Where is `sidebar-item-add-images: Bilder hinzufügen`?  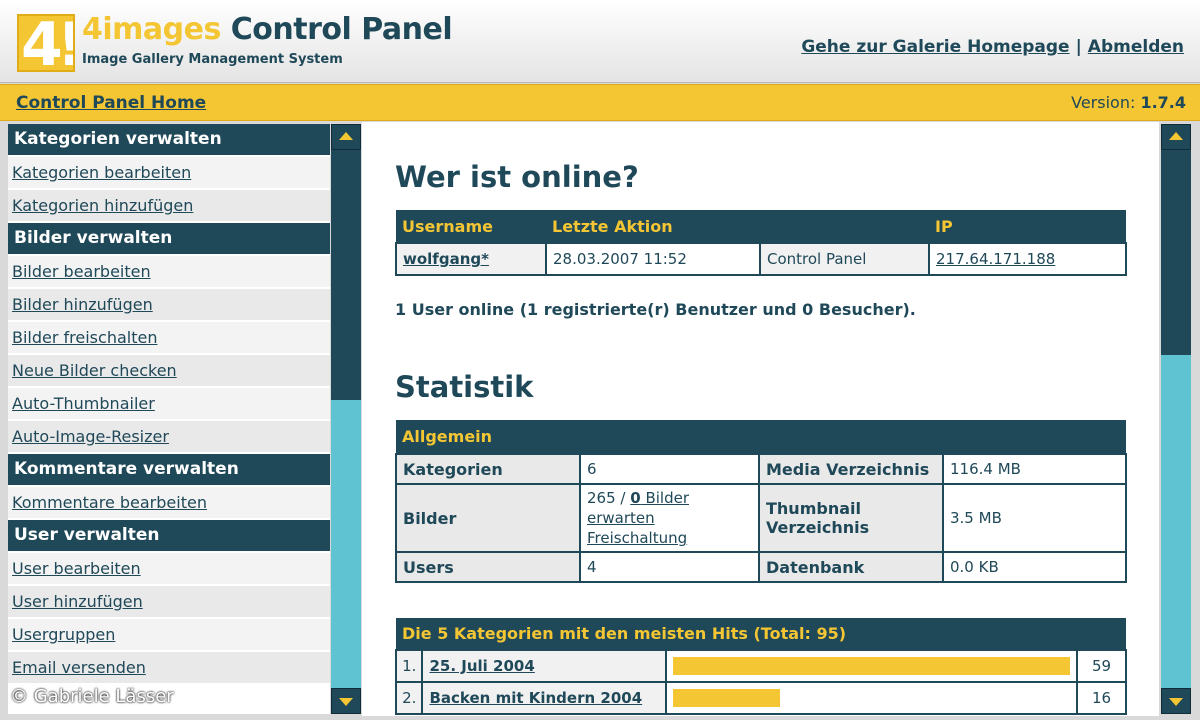 sidebar-item-add-images: Bilder hinzufügen is located at coordinates (169, 305).